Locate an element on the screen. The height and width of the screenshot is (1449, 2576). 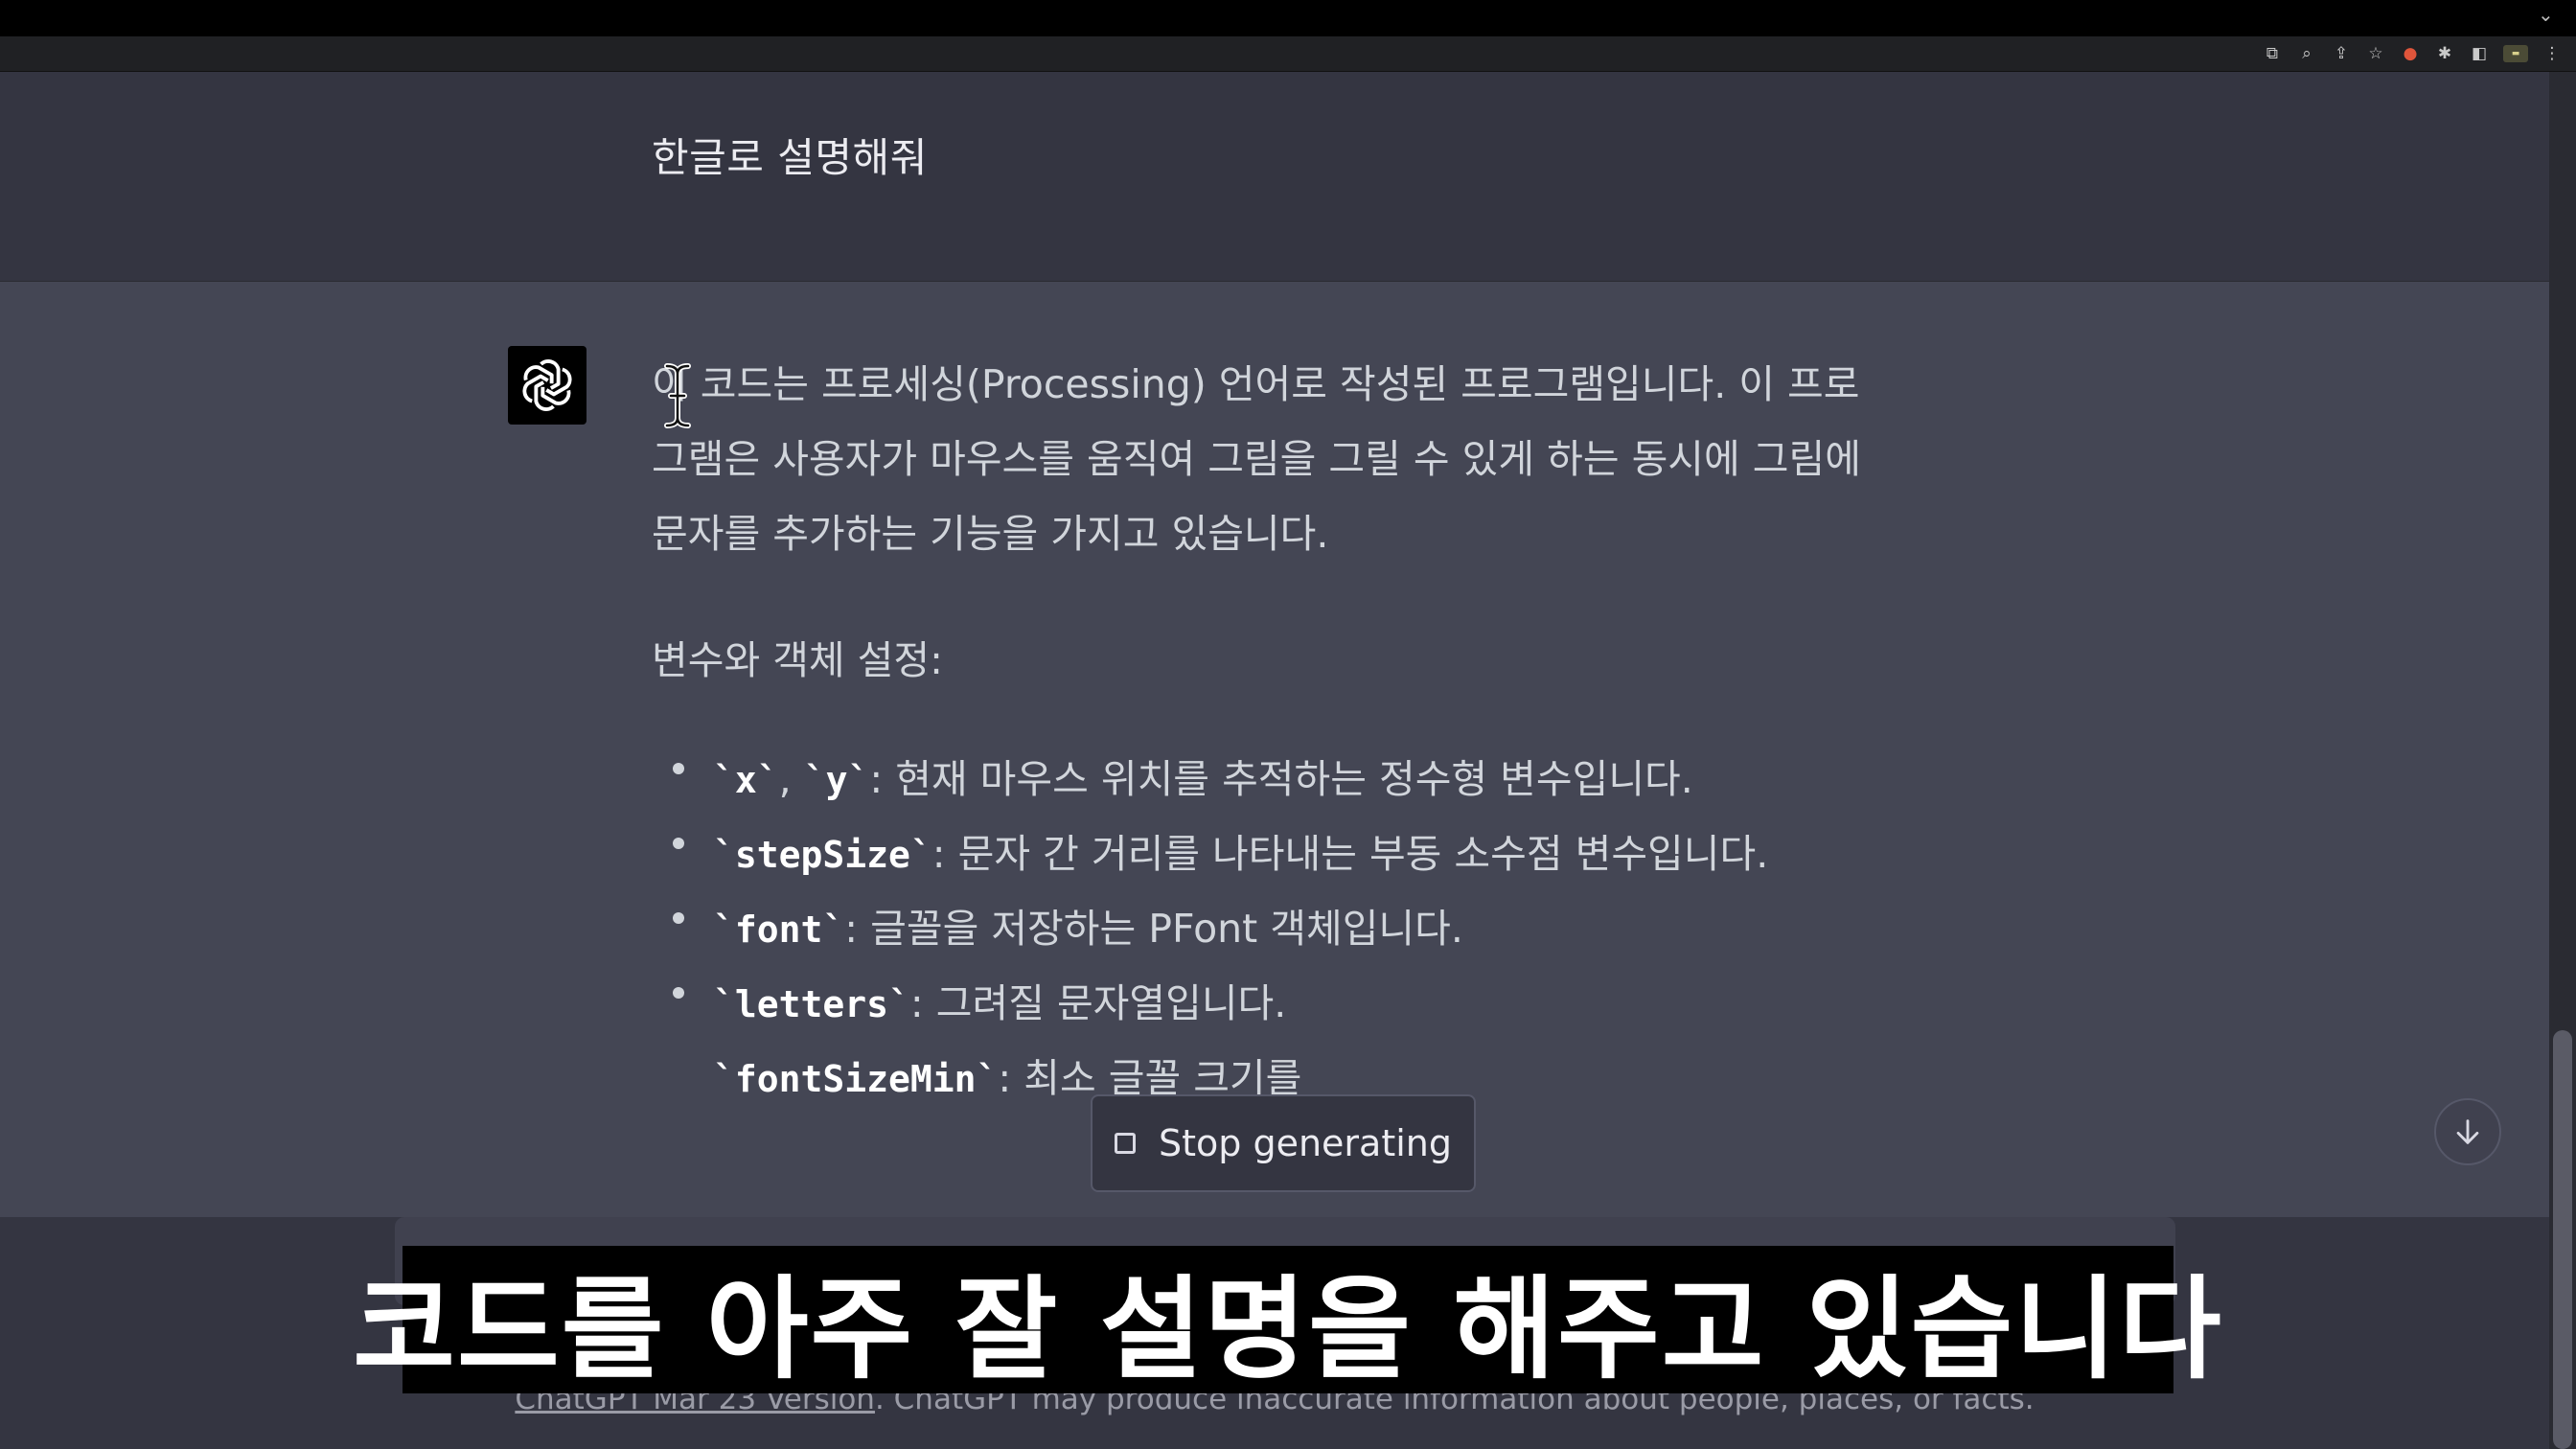
openai-logo-icon is located at coordinates (547, 385).